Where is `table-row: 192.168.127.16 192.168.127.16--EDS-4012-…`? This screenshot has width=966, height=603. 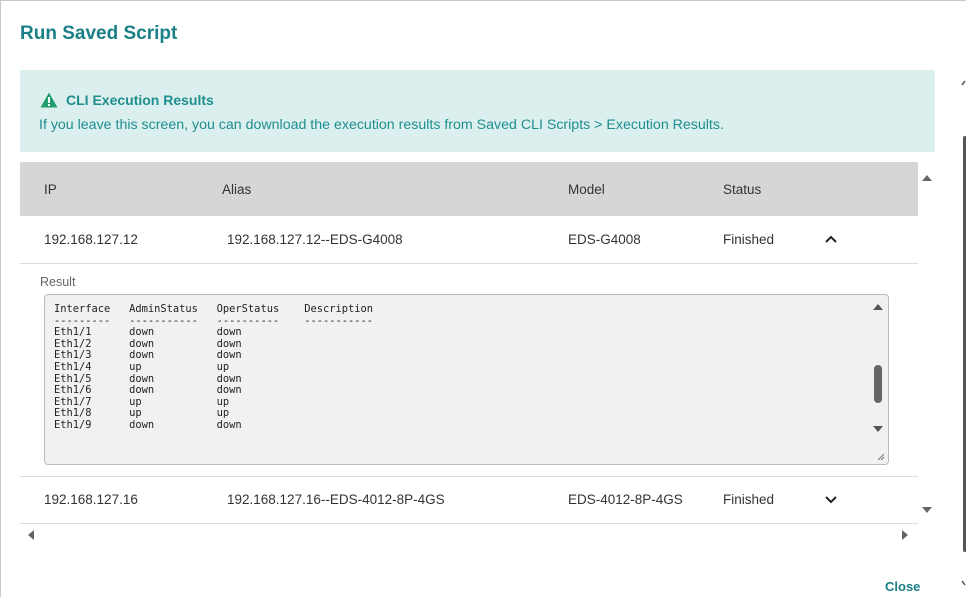 table-row: 192.168.127.16 192.168.127.16--EDS-4012-… is located at coordinates (469, 500).